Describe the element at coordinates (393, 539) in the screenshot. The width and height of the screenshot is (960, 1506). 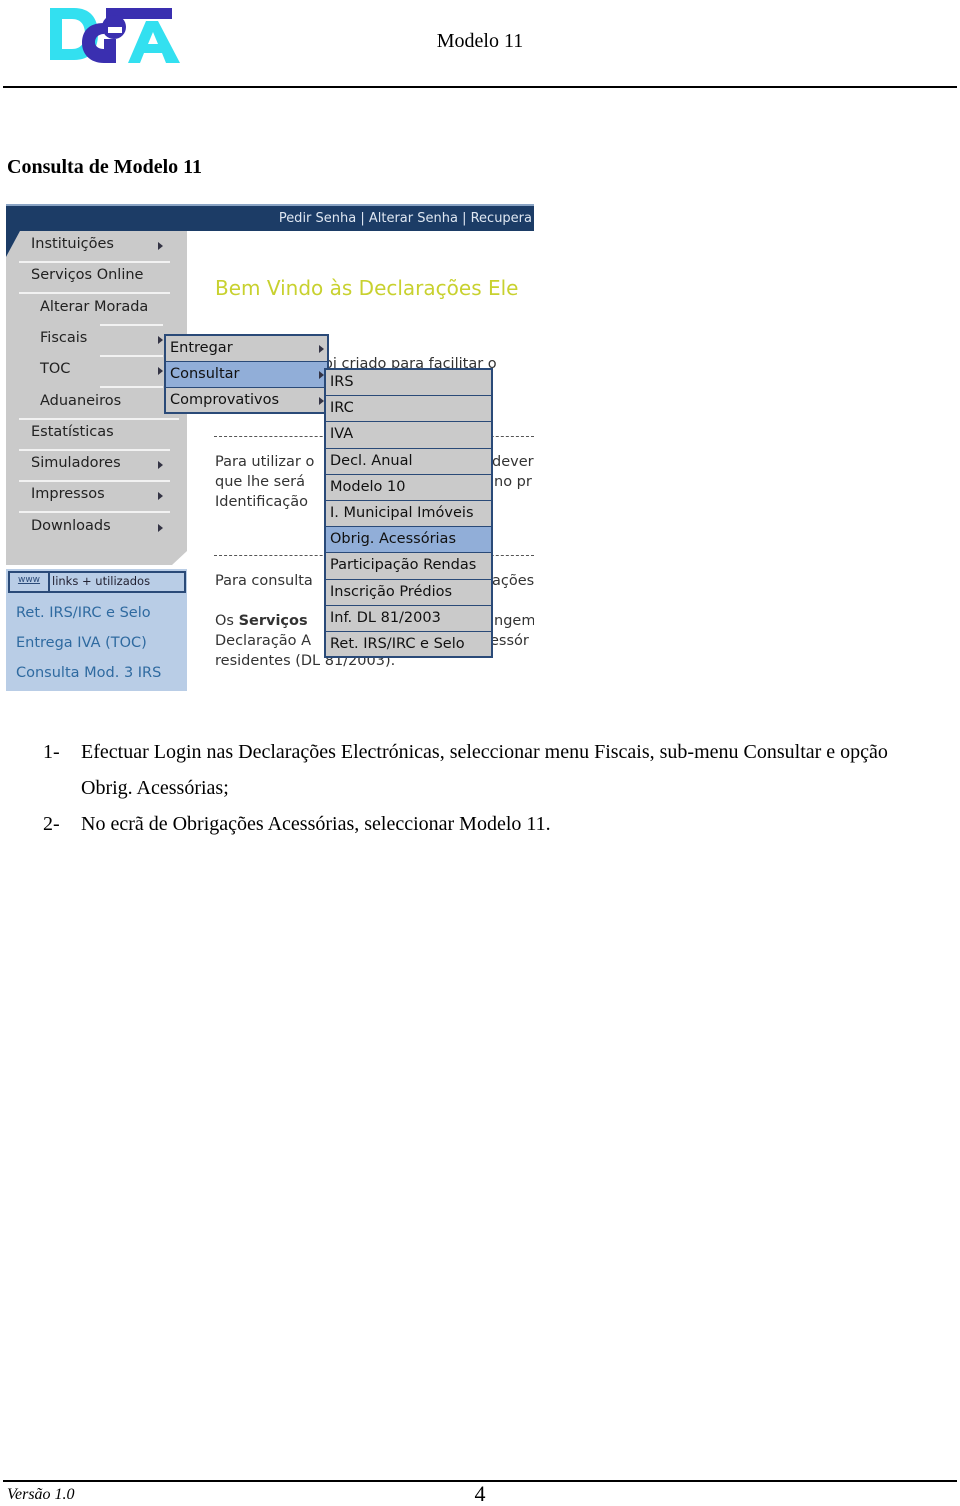
I see `menu-item-label: Obrig. Acessórias` at that location.